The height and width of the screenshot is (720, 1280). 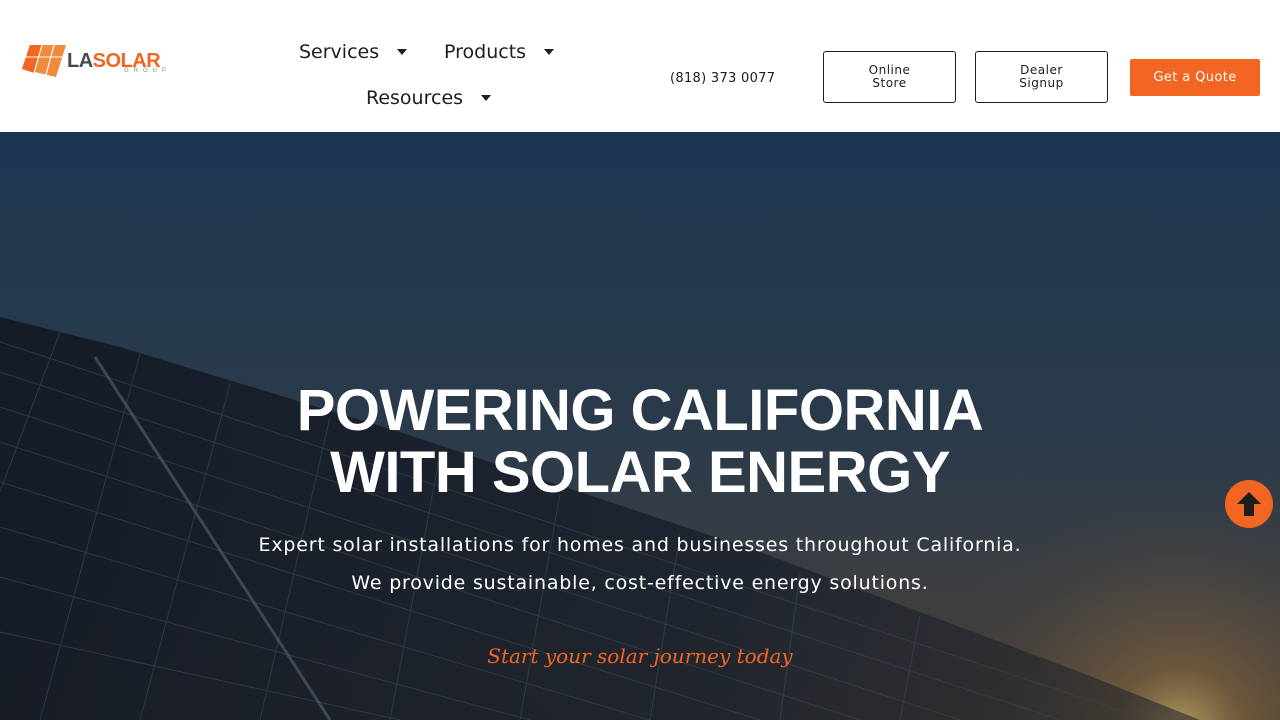 I want to click on hero-title-line-1: POWERING CALIFORNIA, so click(x=640, y=410).